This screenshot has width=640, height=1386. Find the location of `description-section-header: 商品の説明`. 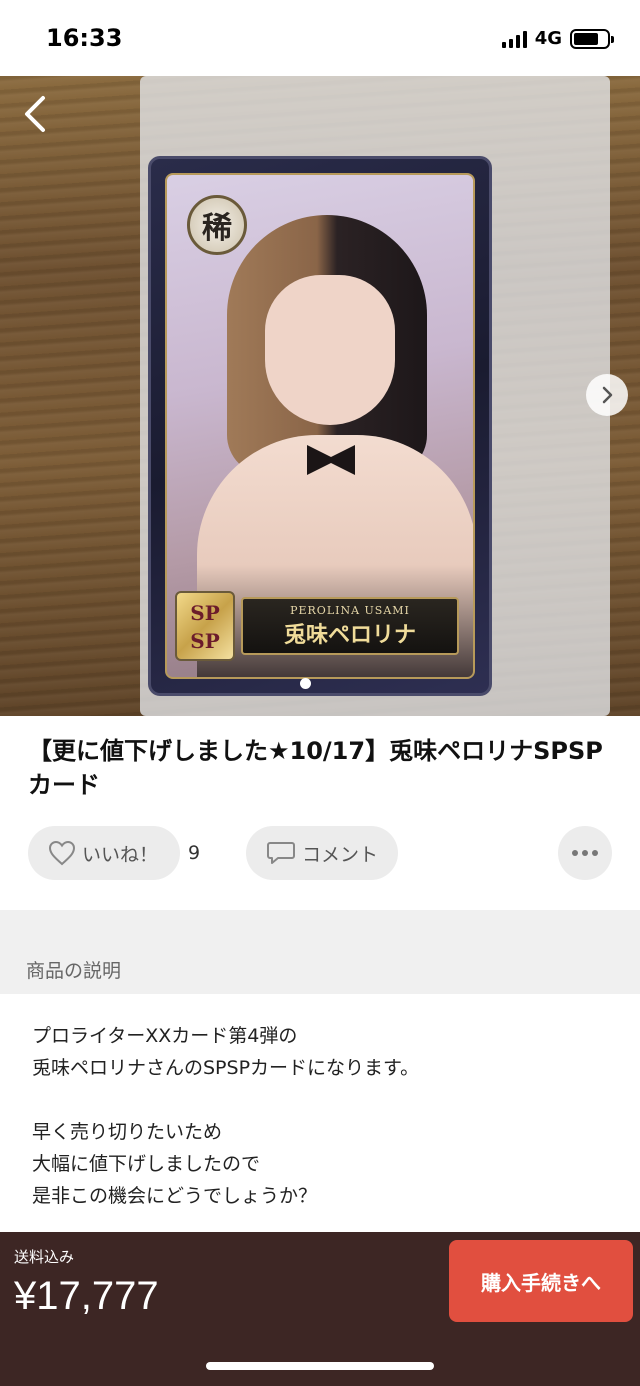

description-section-header: 商品の説明 is located at coordinates (320, 952).